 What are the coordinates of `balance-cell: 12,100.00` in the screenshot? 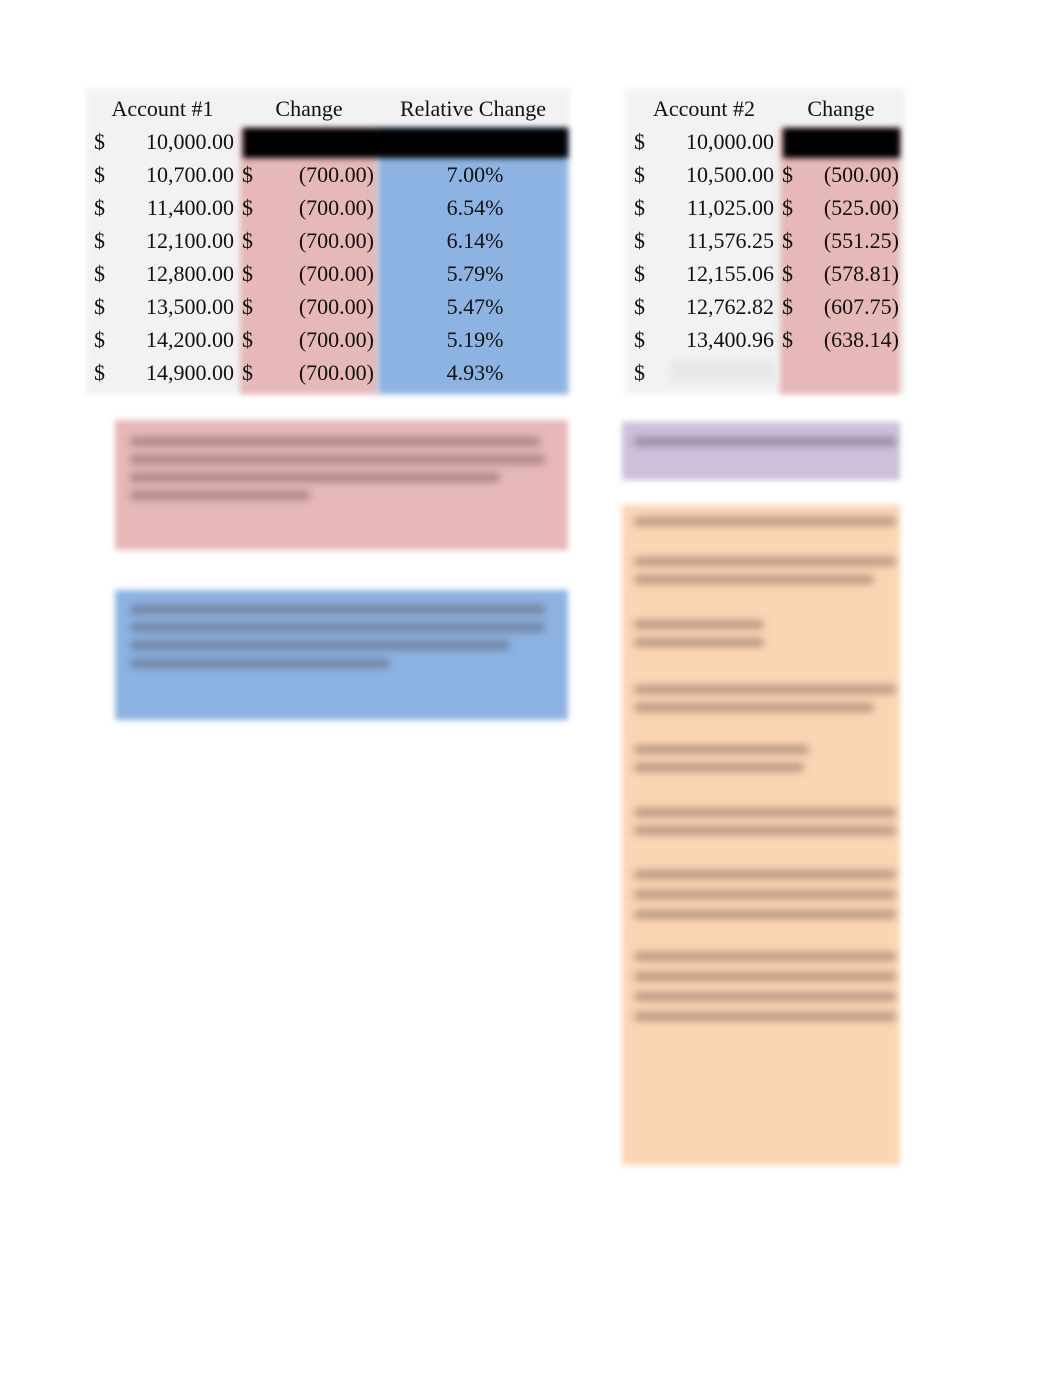 It's located at (190, 240).